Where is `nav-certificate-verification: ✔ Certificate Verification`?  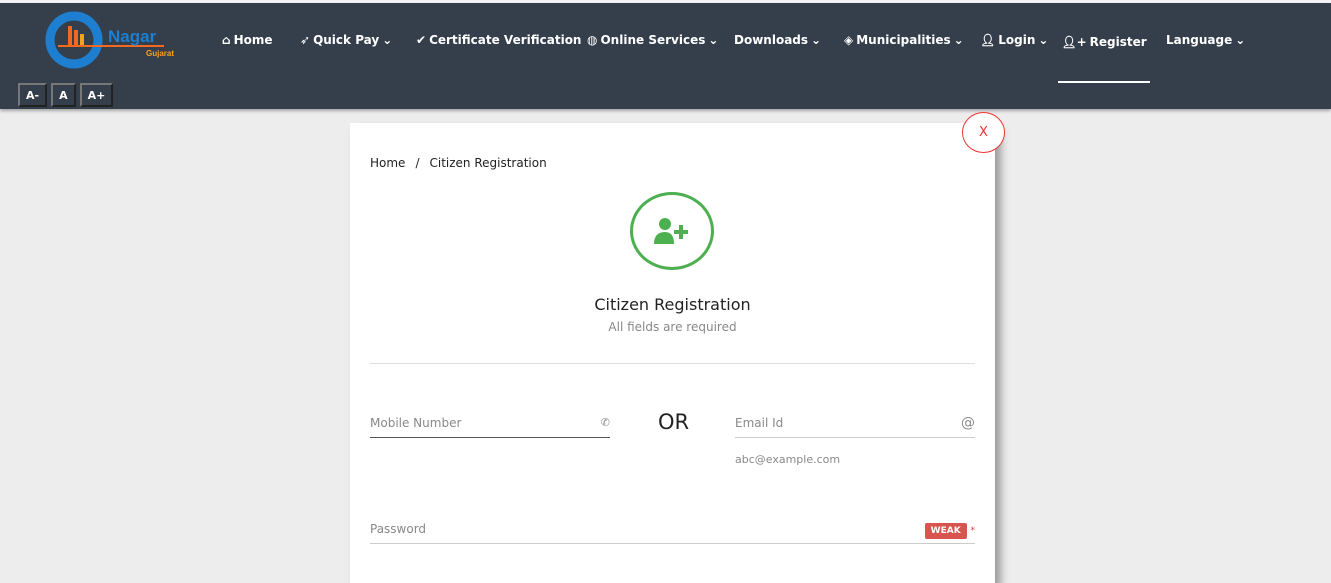 nav-certificate-verification: ✔ Certificate Verification is located at coordinates (498, 40).